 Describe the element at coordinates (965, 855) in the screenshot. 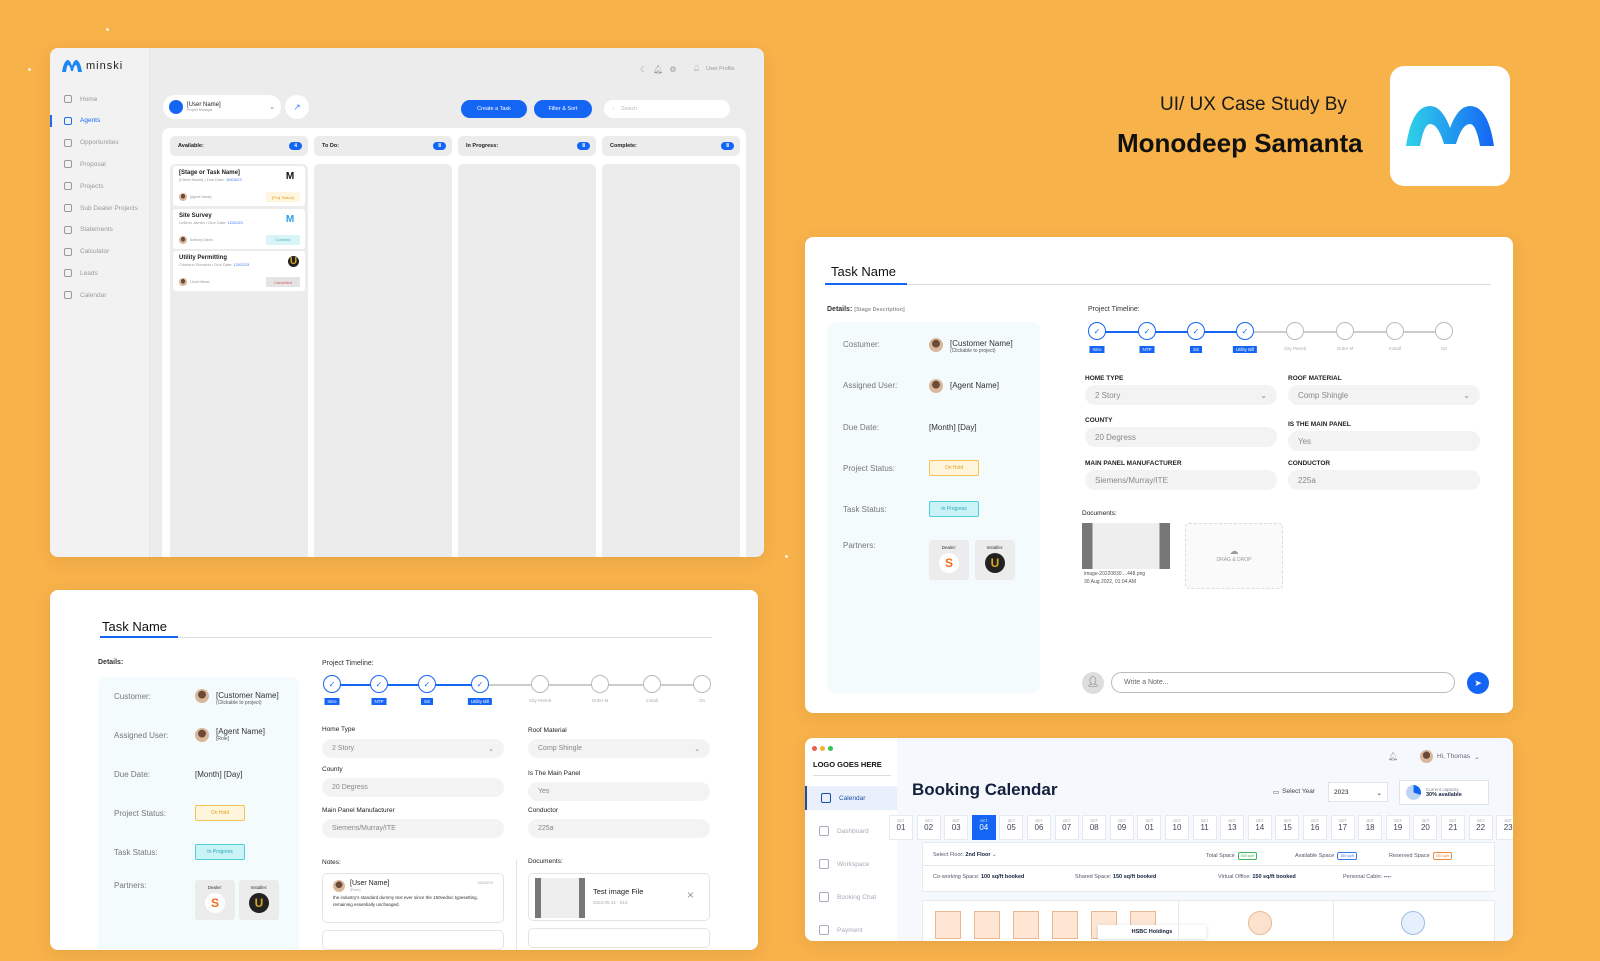

I see `floor-select: Select Floor: 2nd Floor ⌄` at that location.